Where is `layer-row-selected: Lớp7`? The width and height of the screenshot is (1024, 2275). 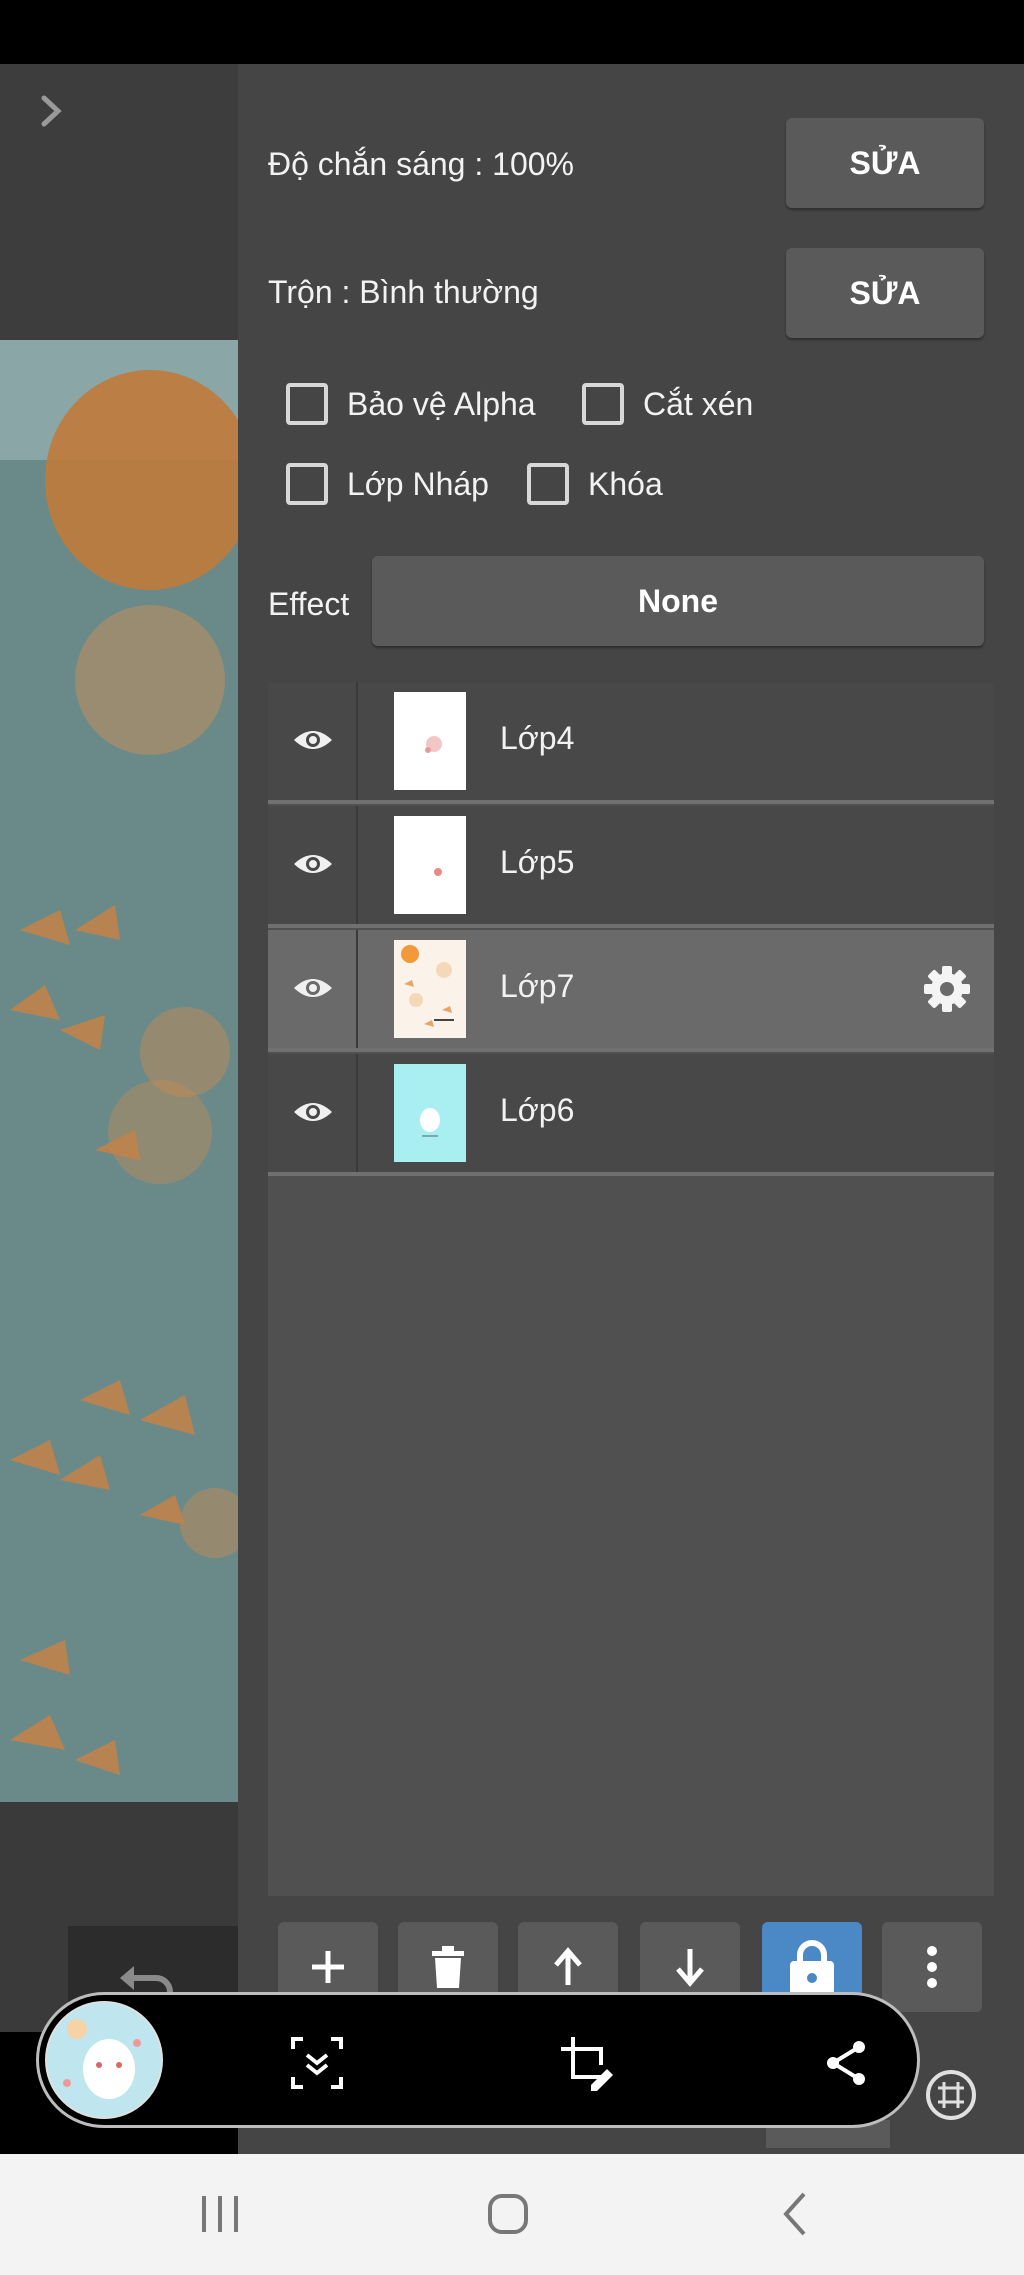
layer-row-selected: Lớp7 is located at coordinates (631, 989).